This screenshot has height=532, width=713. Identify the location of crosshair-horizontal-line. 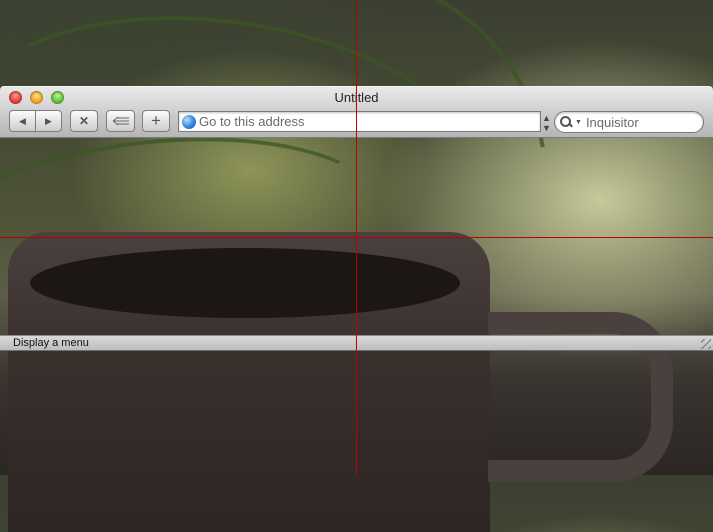
(356, 237).